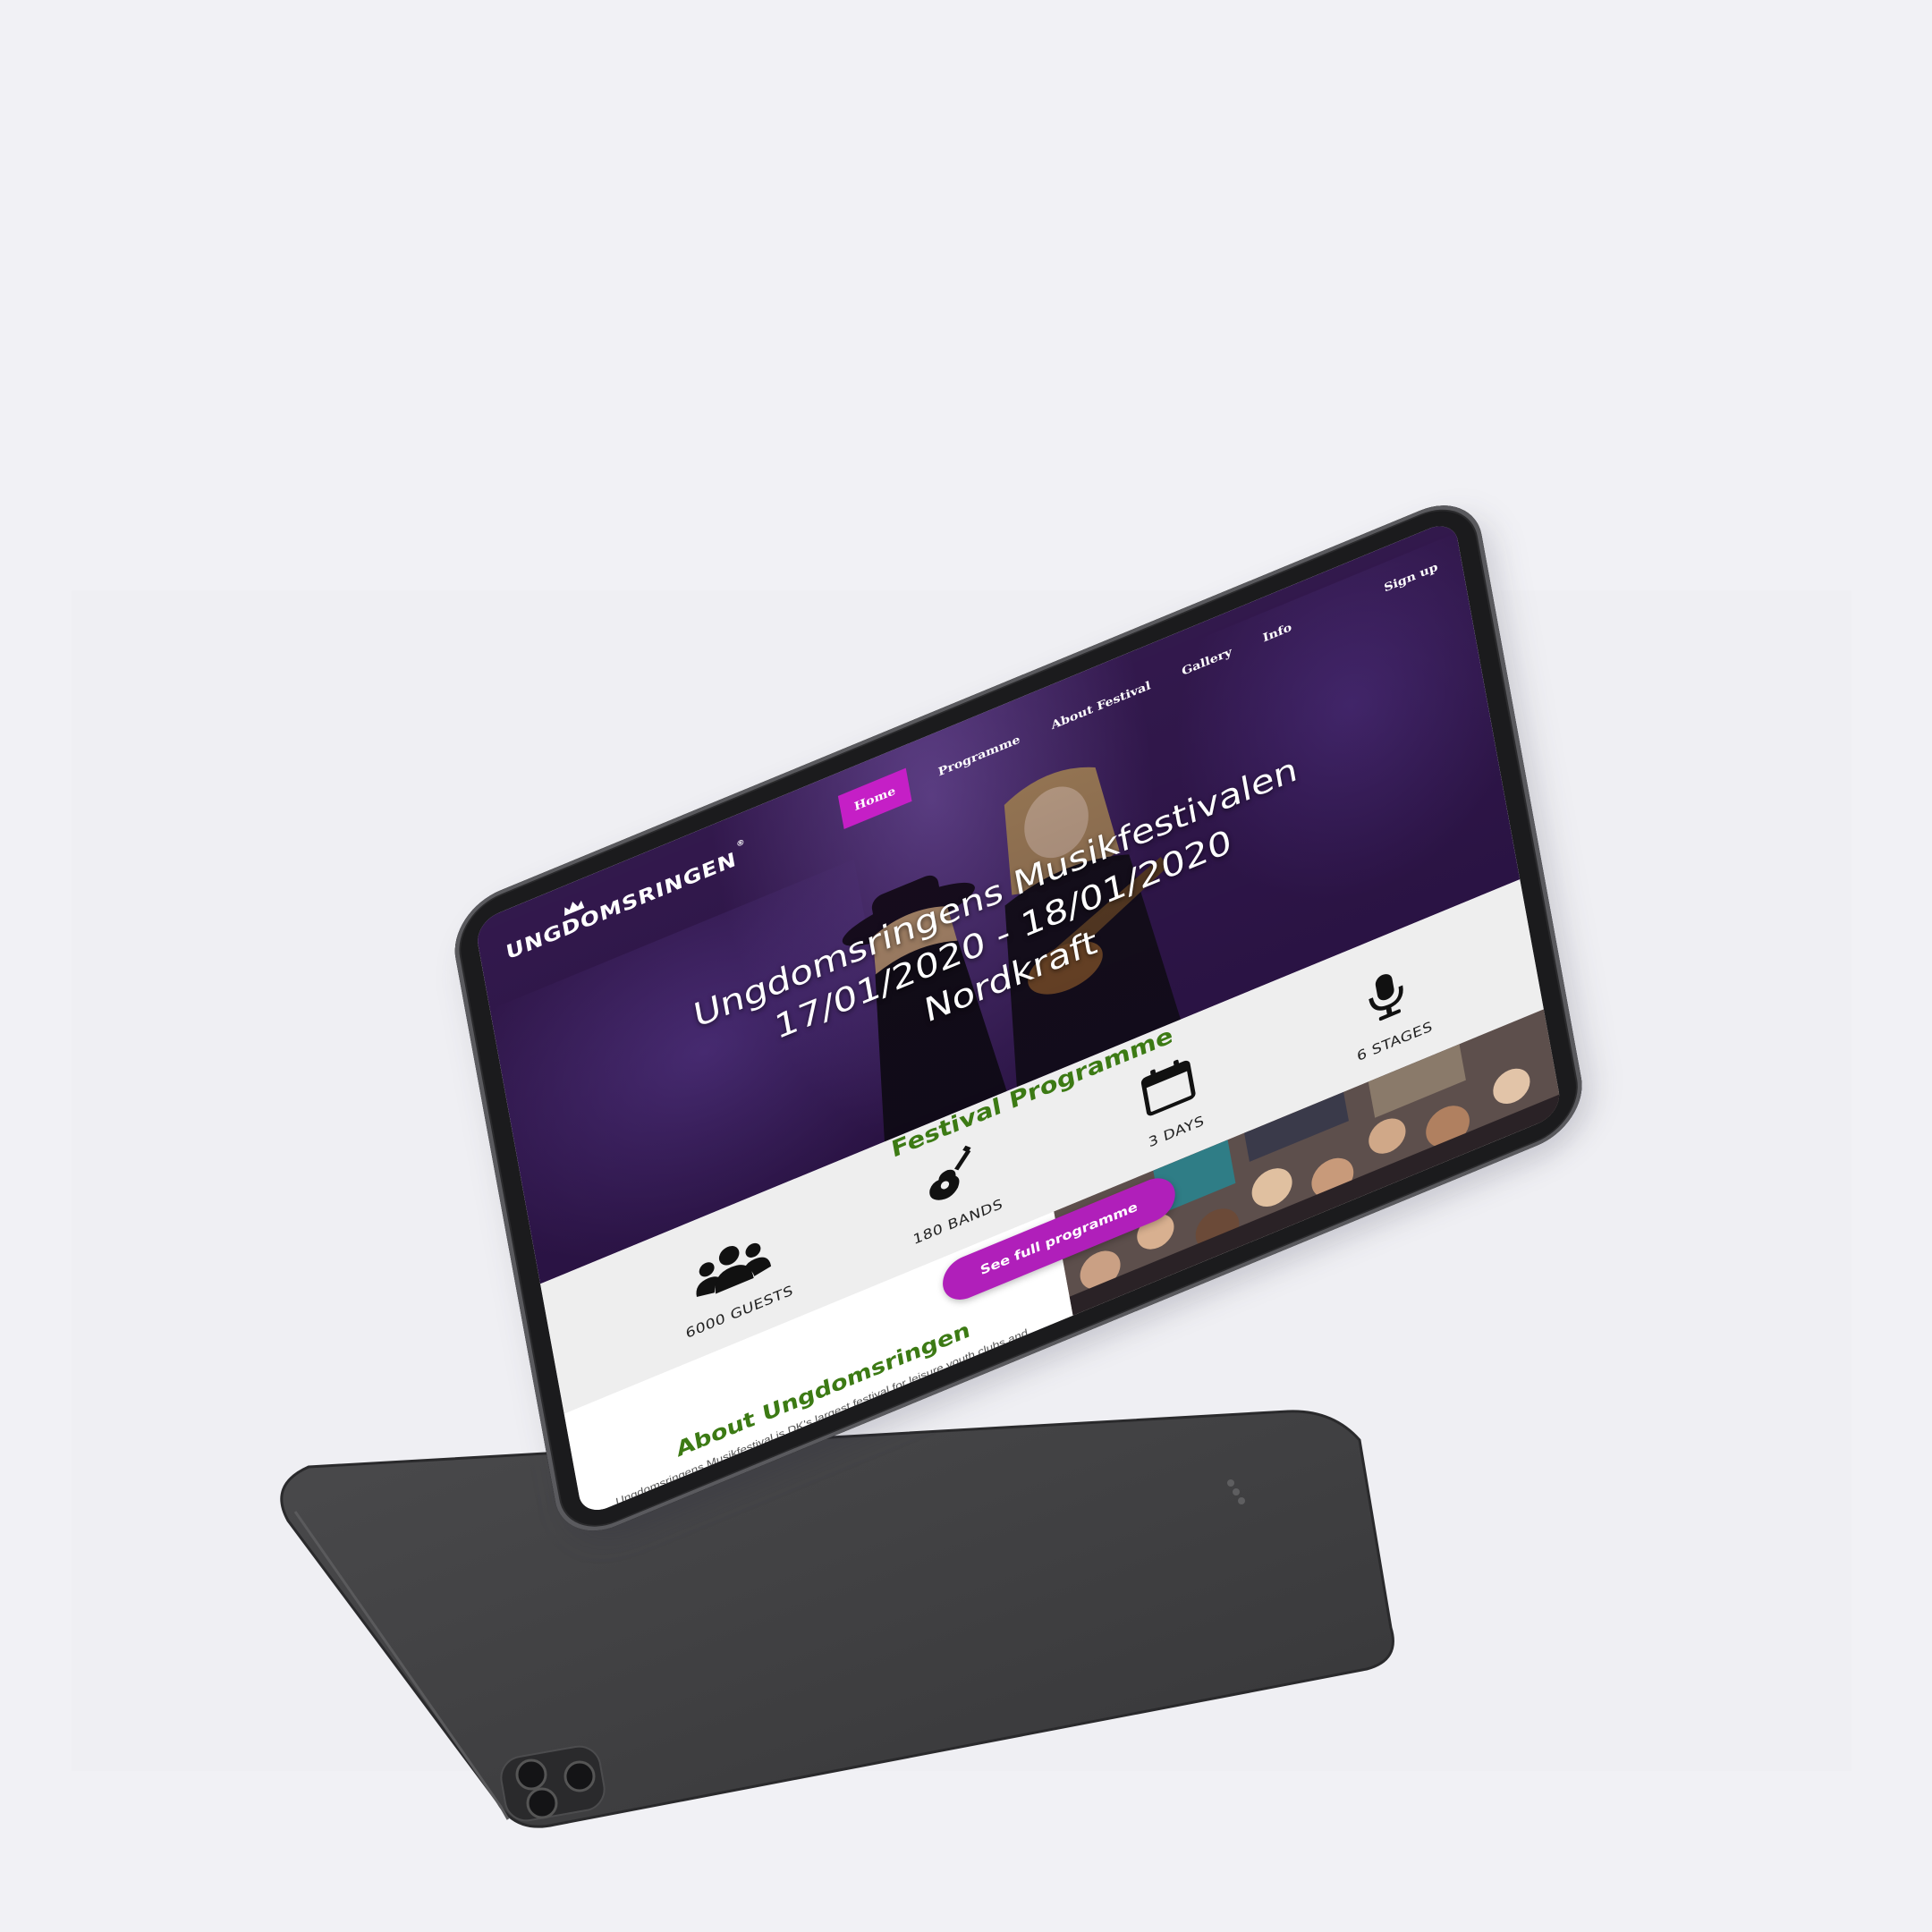 Image resolution: width=1932 pixels, height=1932 pixels. What do you see at coordinates (837, 1619) in the screenshot?
I see `back-tablet-body` at bounding box center [837, 1619].